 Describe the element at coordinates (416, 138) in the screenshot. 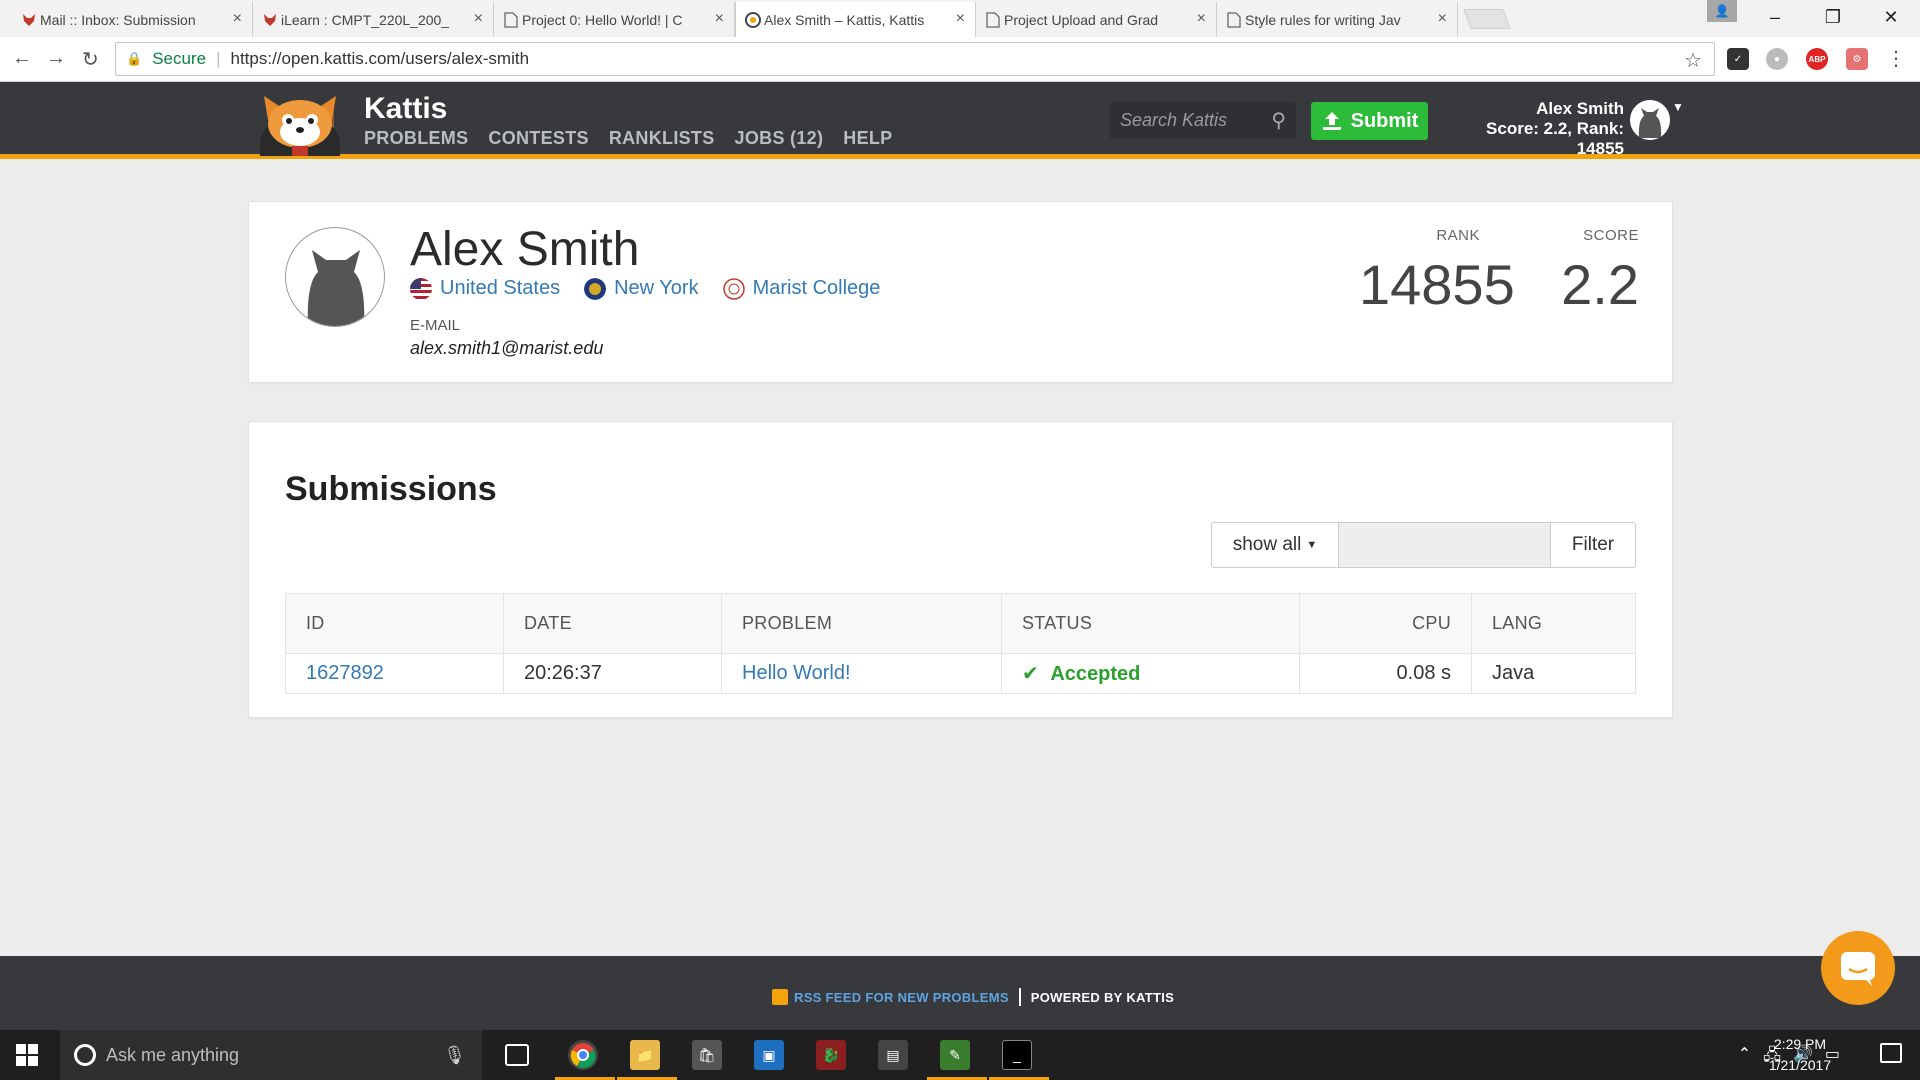

I see `nav-problems: PROBLEMS` at that location.